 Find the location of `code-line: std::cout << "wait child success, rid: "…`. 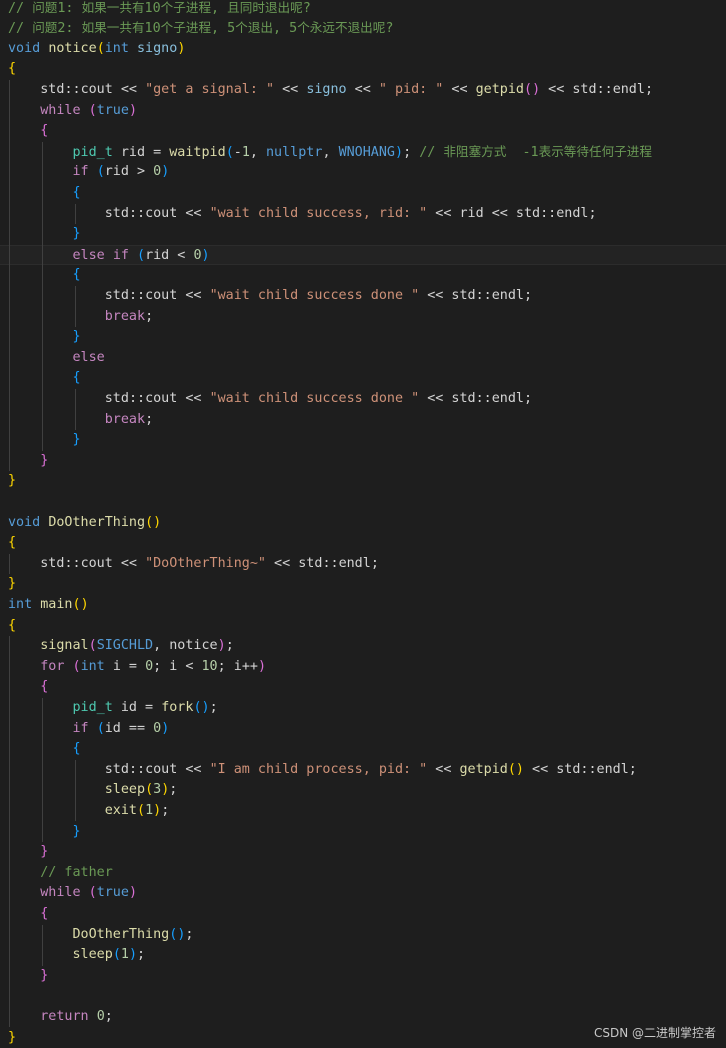

code-line: std::cout << "wait child success, rid: "… is located at coordinates (363, 214).